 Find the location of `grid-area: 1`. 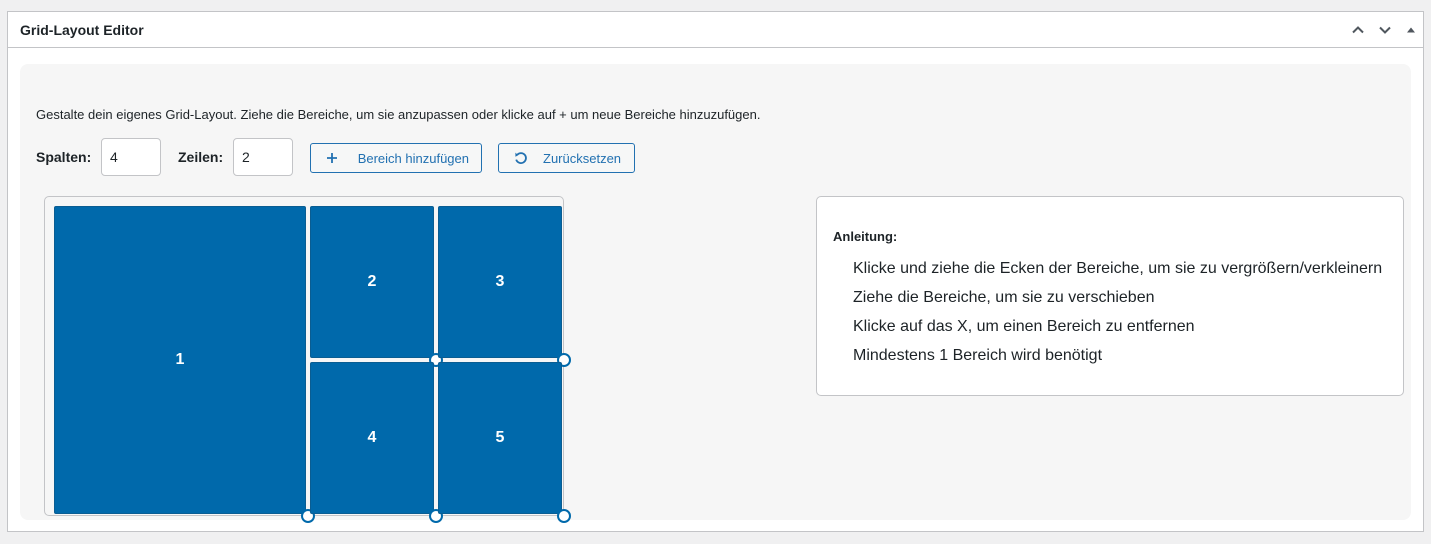

grid-area: 1 is located at coordinates (180, 360).